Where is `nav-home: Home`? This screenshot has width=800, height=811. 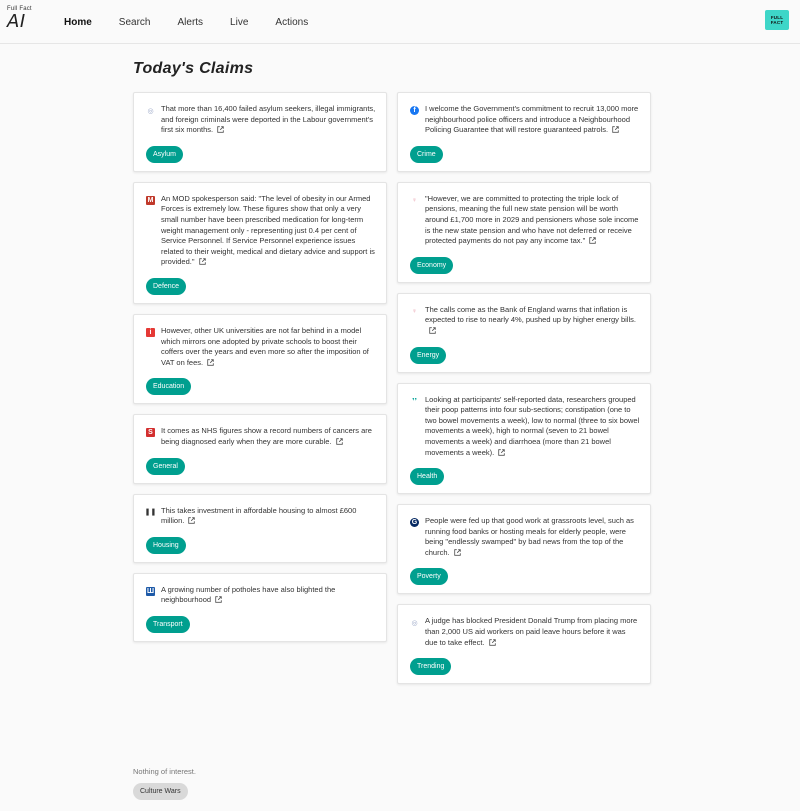
nav-home: Home is located at coordinates (78, 22).